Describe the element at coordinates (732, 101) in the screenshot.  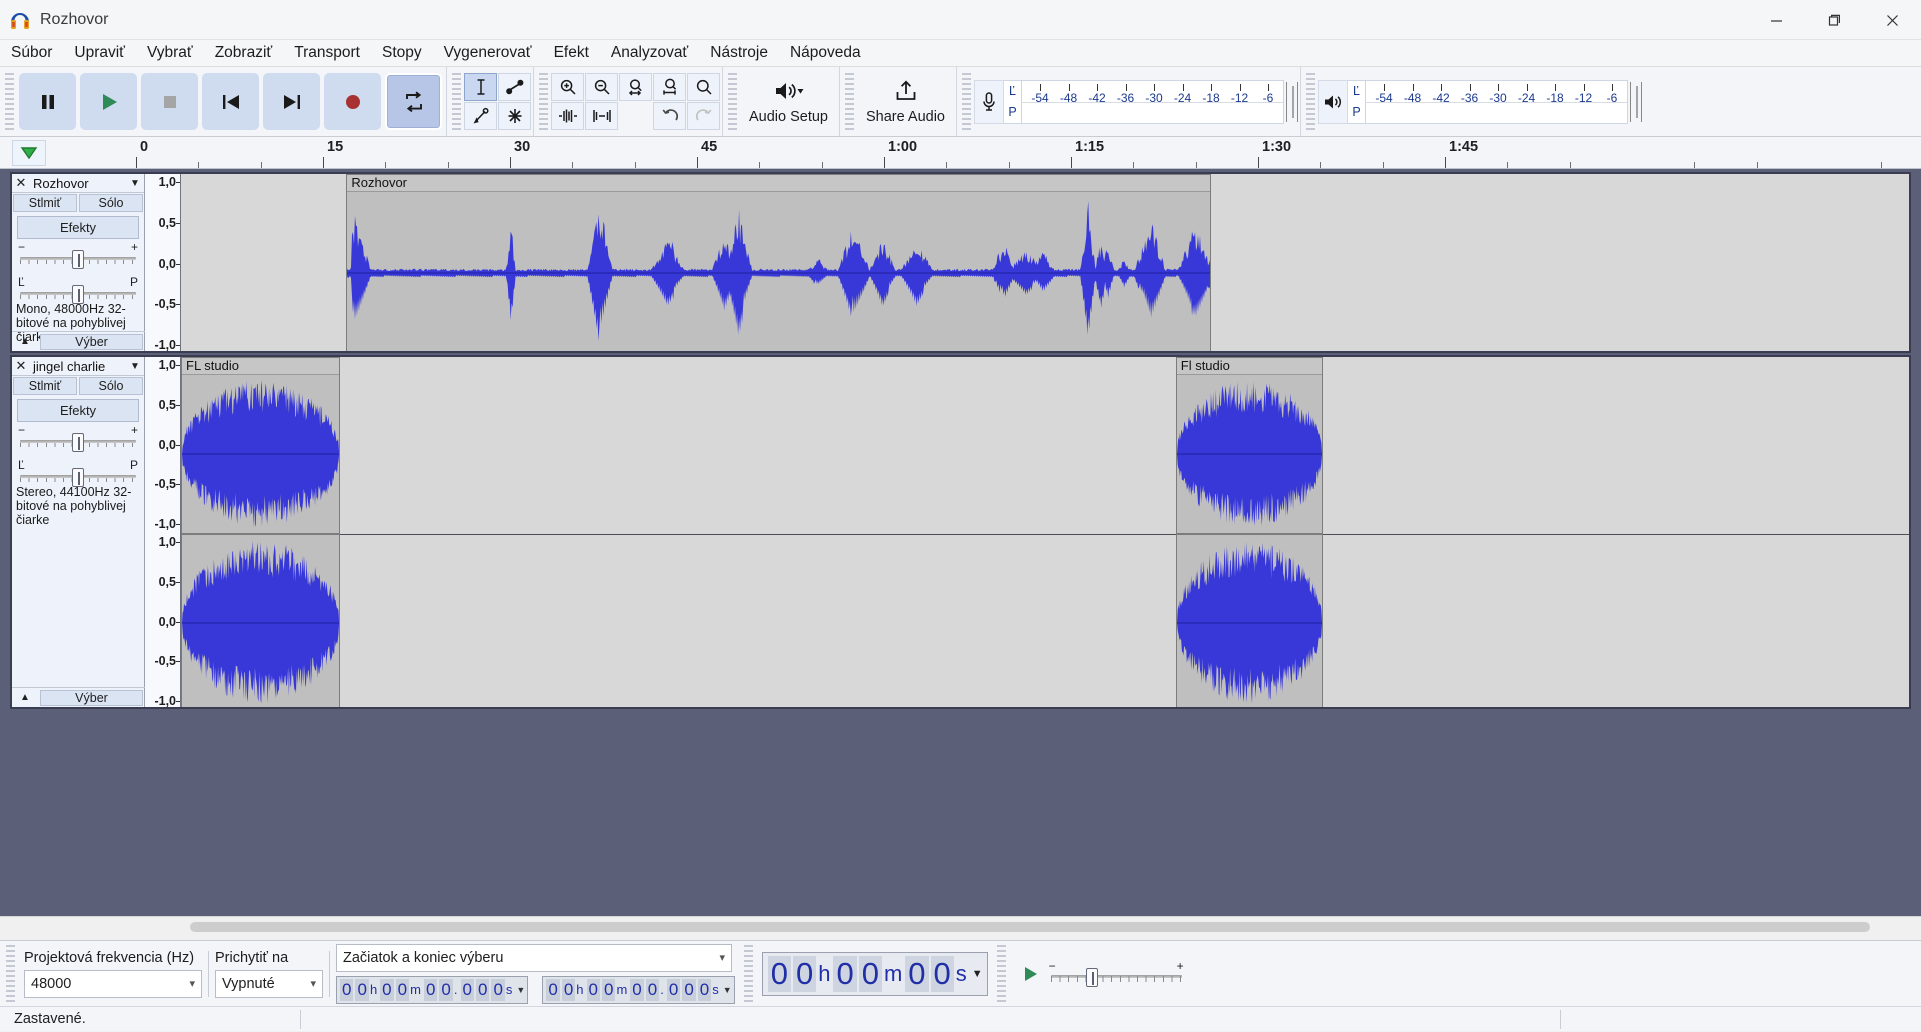
I see `audio-setup-grip` at that location.